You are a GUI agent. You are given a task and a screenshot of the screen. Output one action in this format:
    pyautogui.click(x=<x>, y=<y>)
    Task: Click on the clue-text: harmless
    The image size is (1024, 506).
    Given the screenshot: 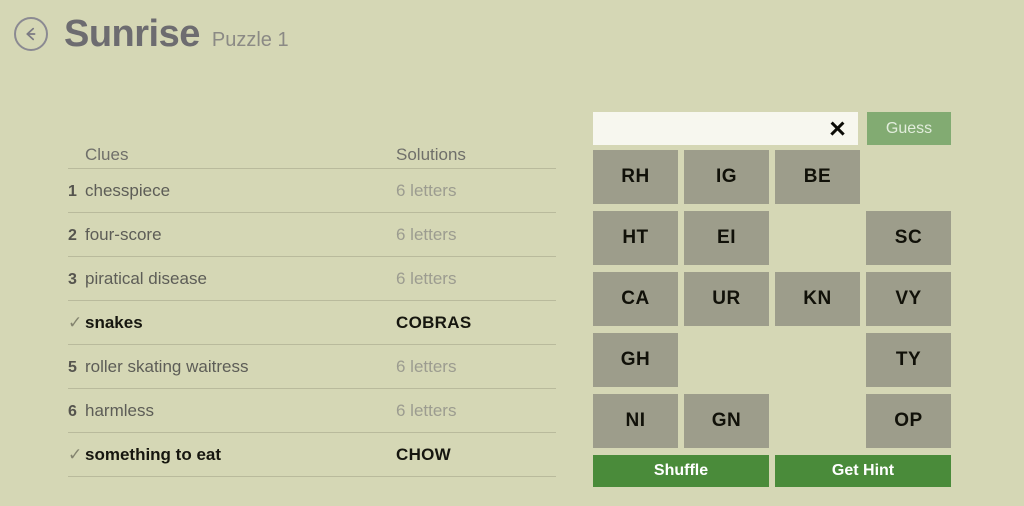 What is the action you would take?
    pyautogui.click(x=119, y=410)
    